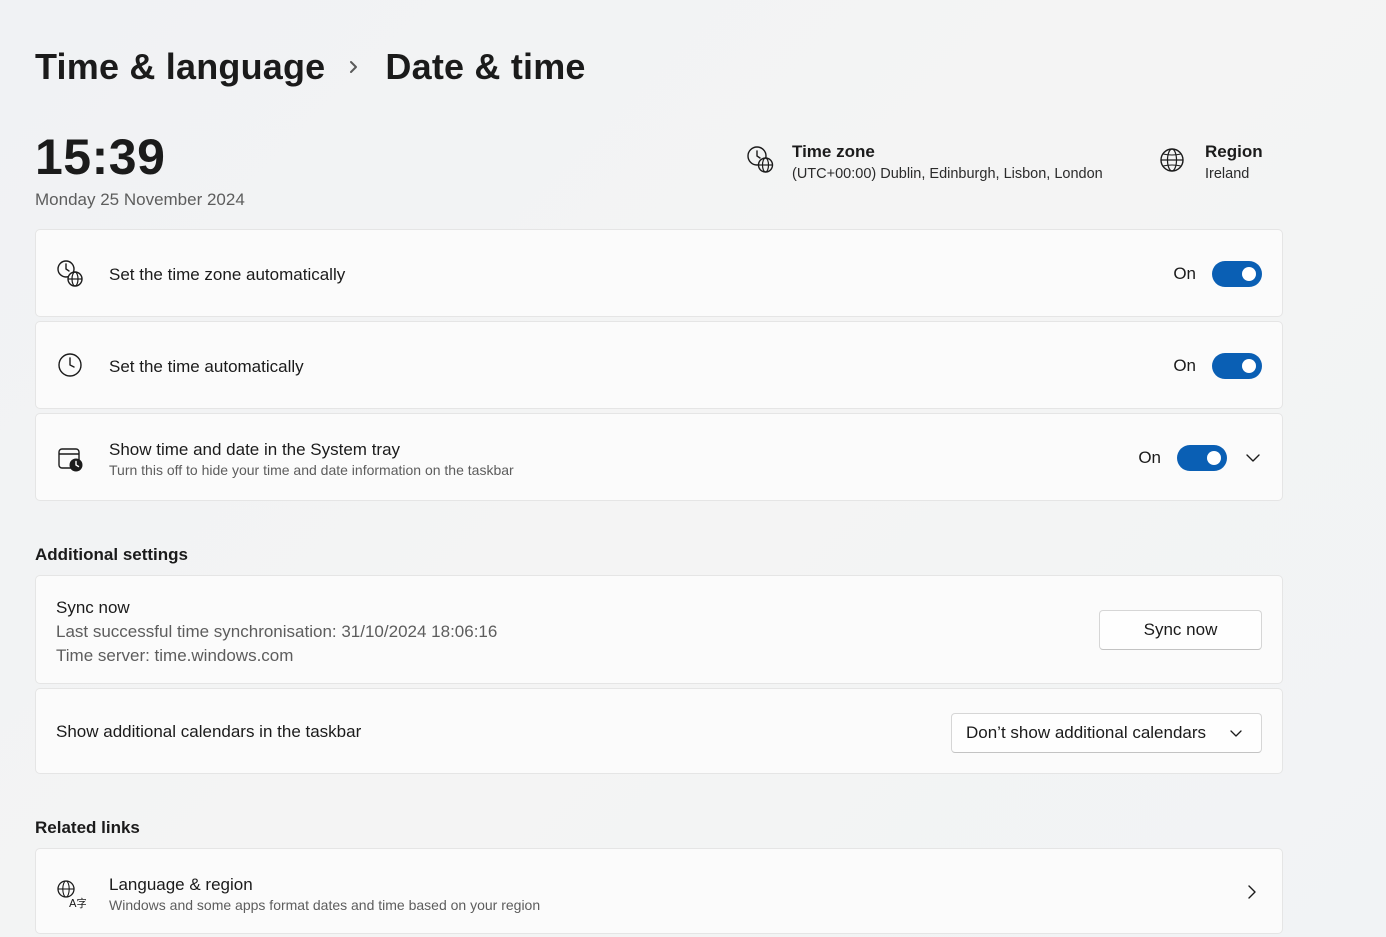 The height and width of the screenshot is (937, 1386). Describe the element at coordinates (227, 274) in the screenshot. I see `auto-timezone-label: Set the time zone automatically` at that location.